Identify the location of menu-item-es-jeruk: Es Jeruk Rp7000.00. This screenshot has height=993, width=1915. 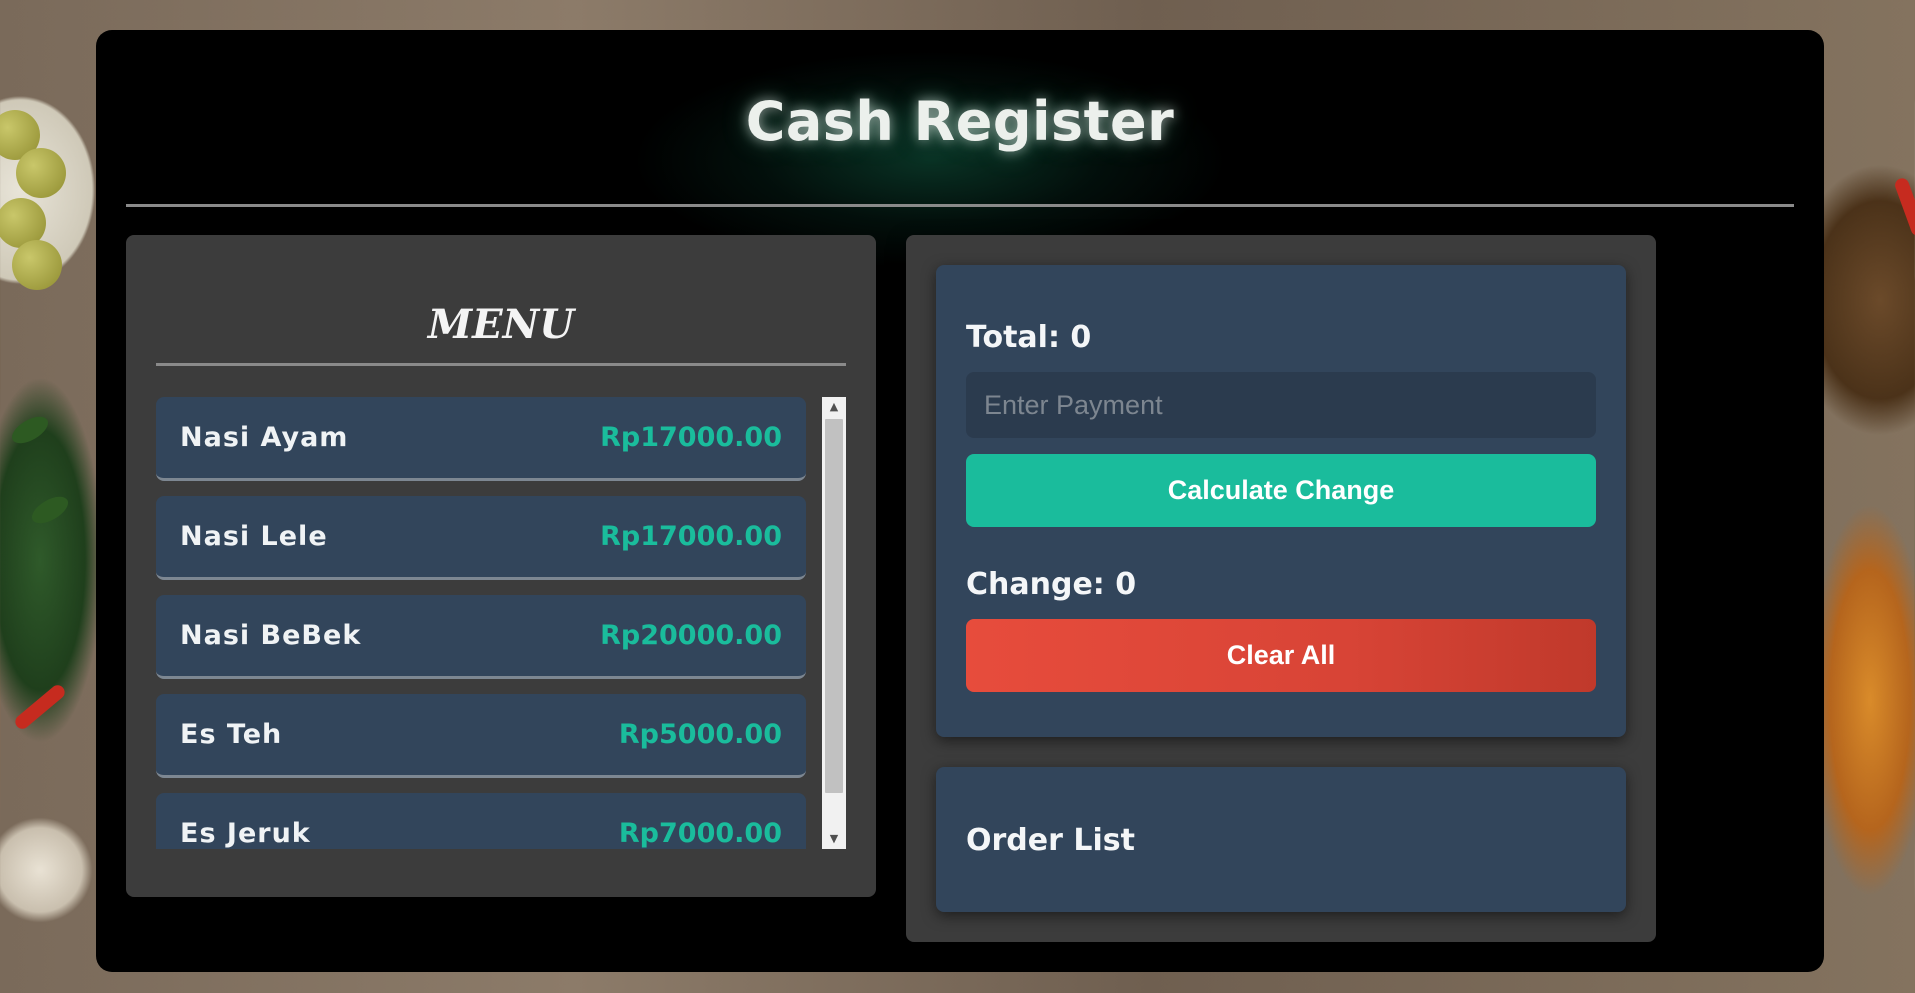
(481, 821).